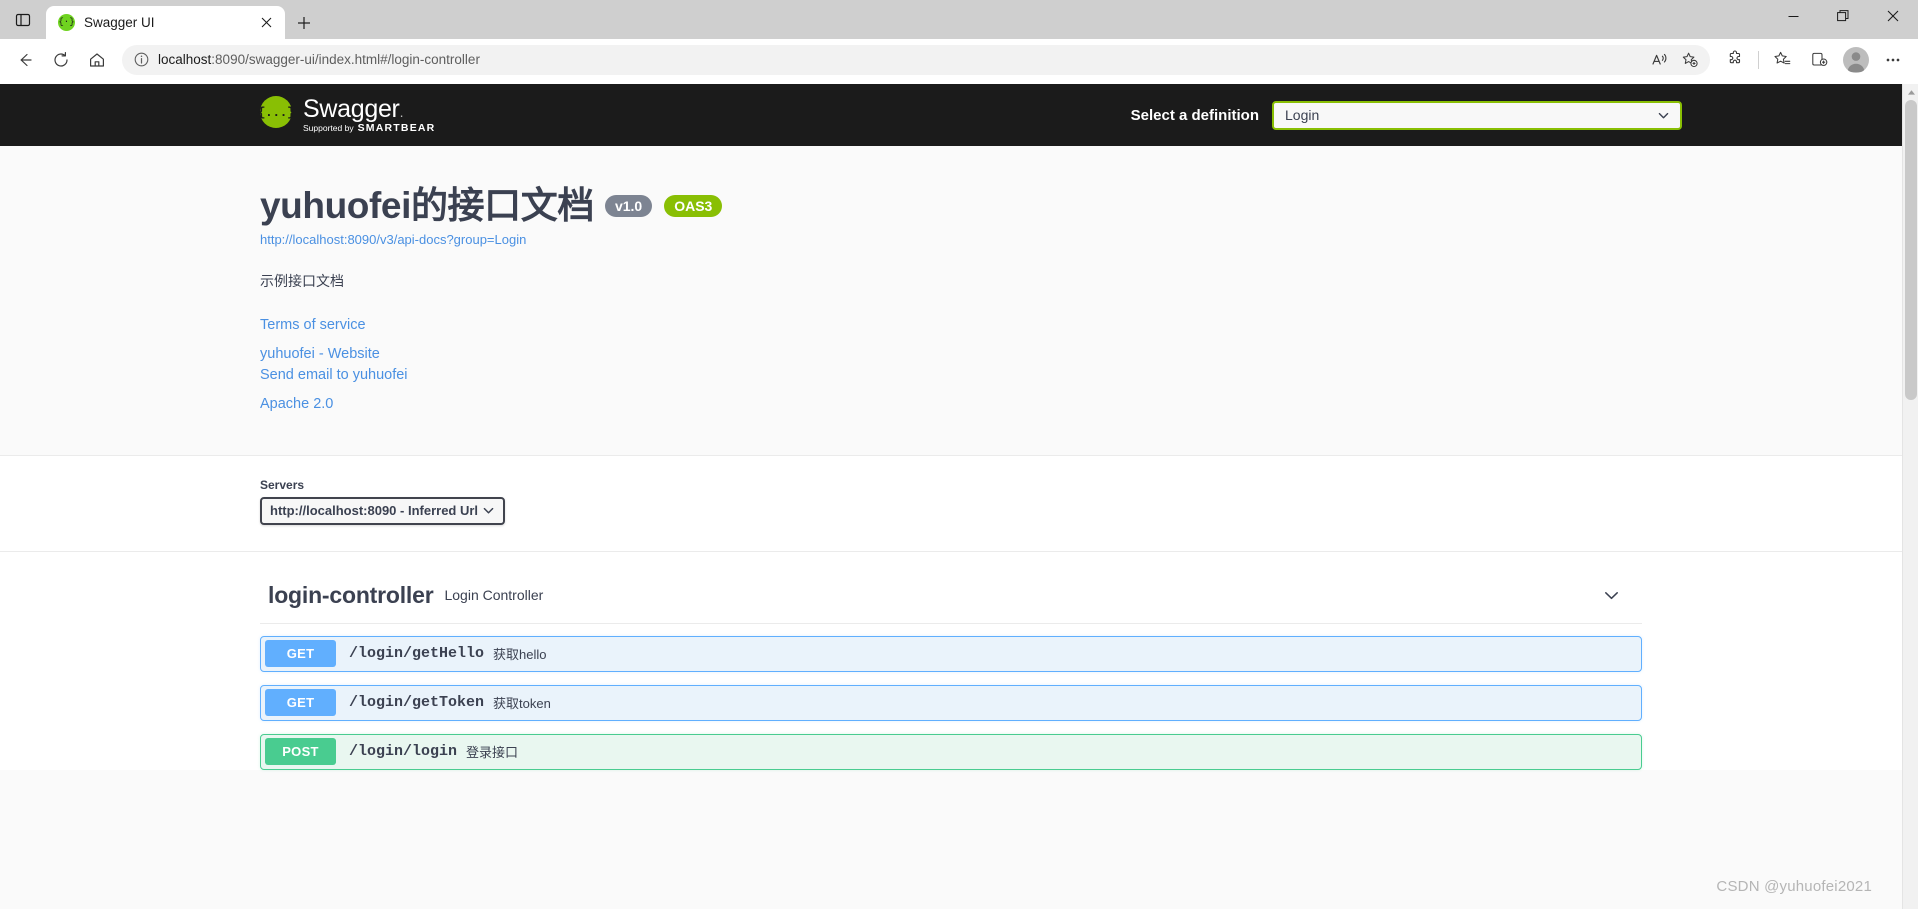 The width and height of the screenshot is (1918, 909). I want to click on smartbear-brand: SMARTBEAR, so click(396, 127).